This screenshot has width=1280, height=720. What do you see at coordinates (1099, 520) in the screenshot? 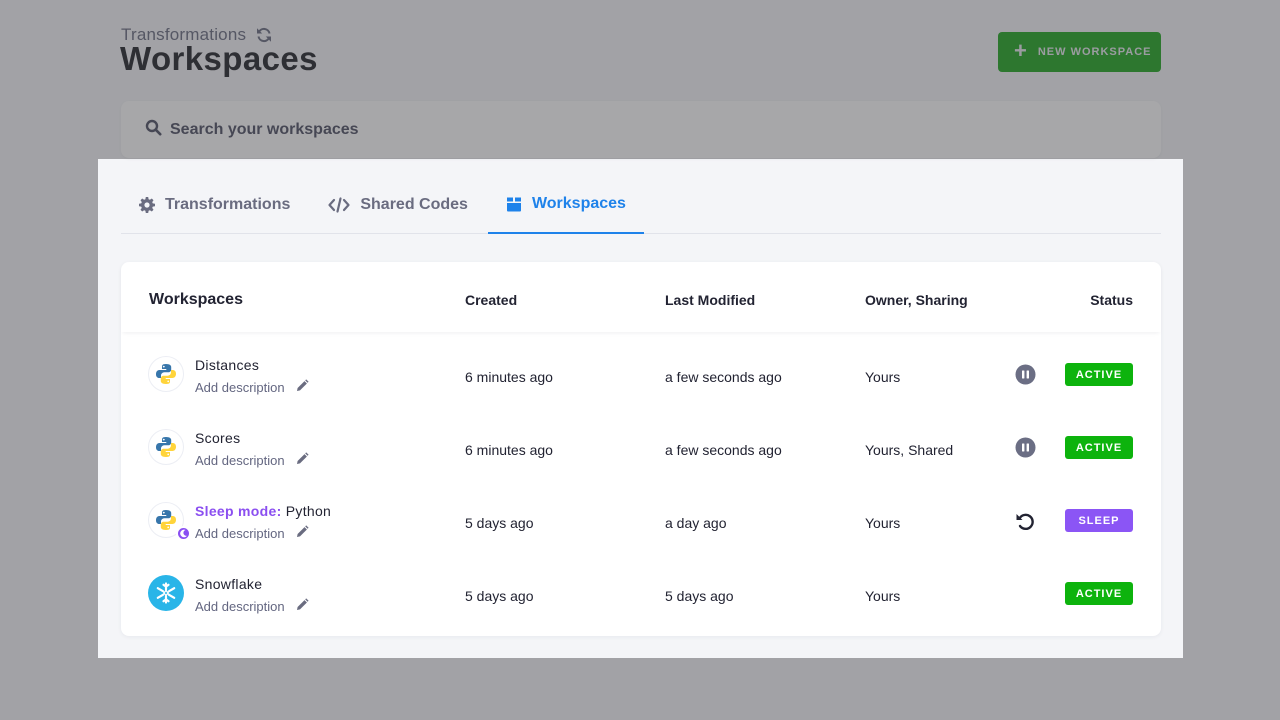
I see `status-badge: SLEEP` at bounding box center [1099, 520].